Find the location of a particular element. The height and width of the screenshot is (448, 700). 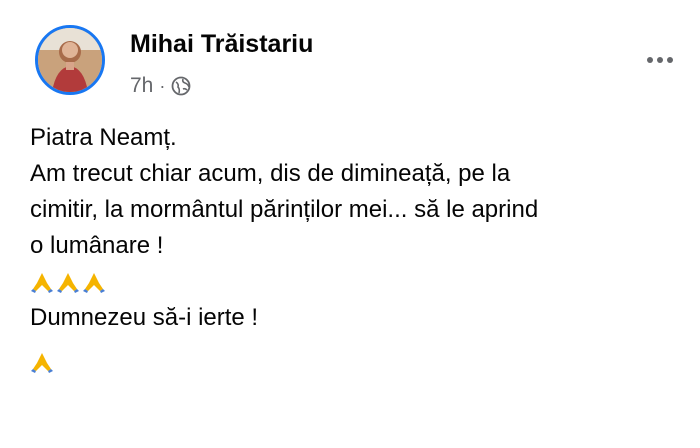

closing-line: Dumnezeu să-i ierte ! is located at coordinates (144, 317).